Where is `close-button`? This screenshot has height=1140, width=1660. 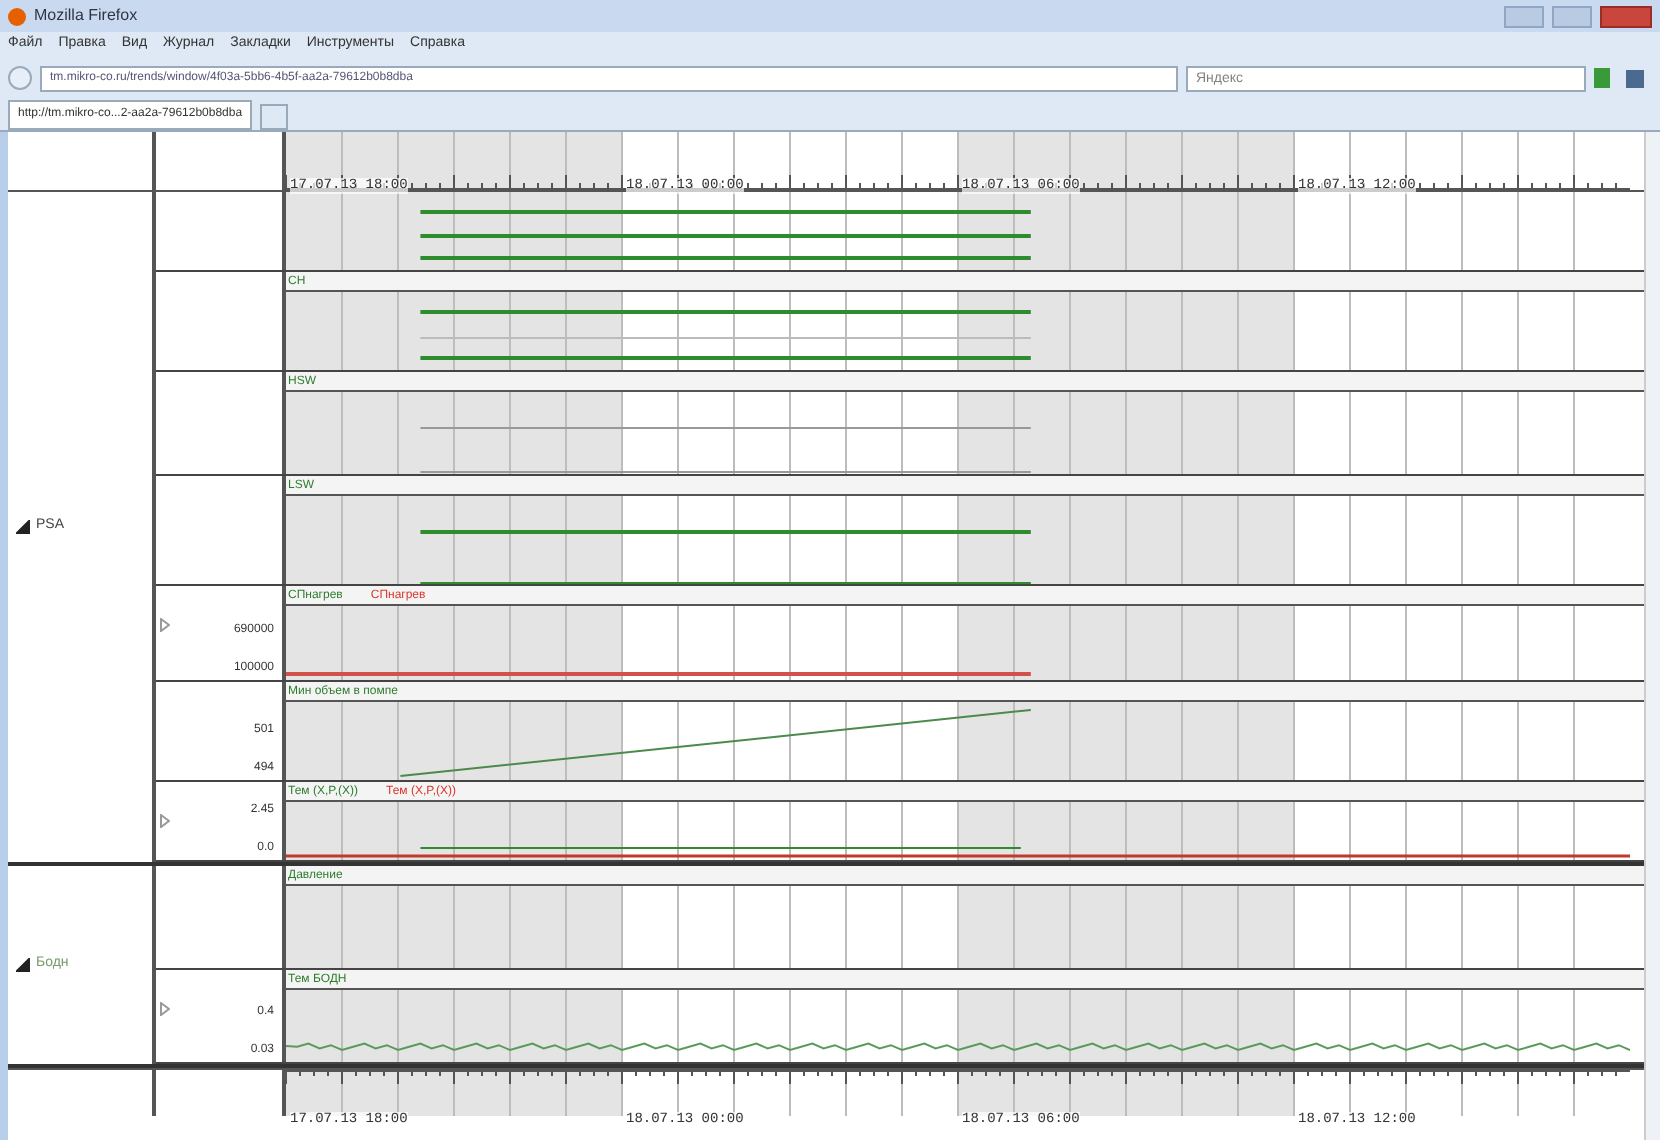
close-button is located at coordinates (1626, 16).